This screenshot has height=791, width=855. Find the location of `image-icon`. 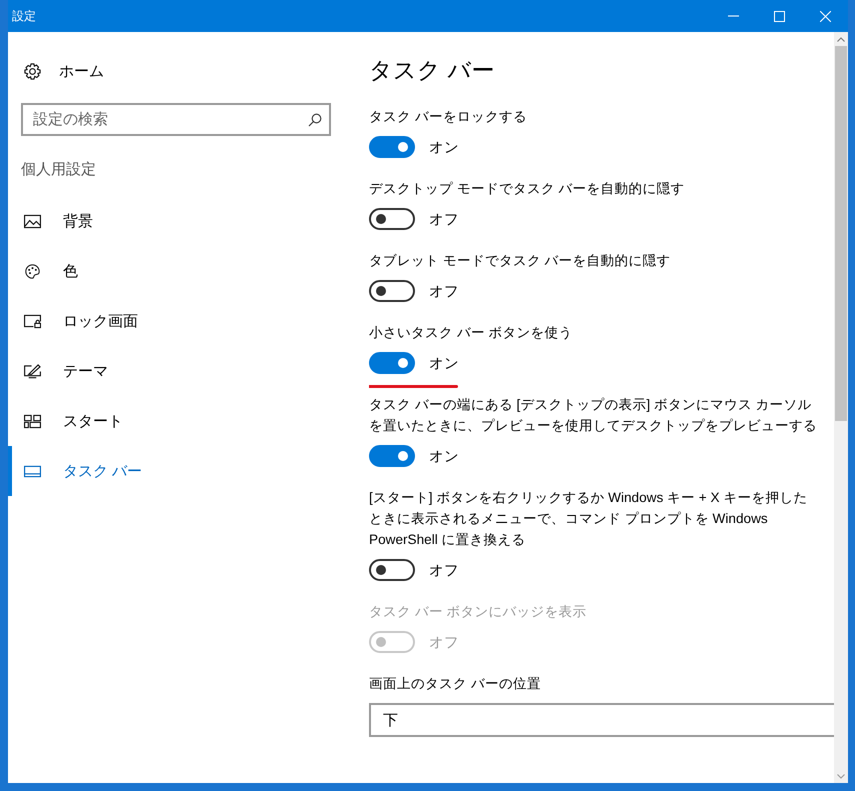

image-icon is located at coordinates (32, 221).